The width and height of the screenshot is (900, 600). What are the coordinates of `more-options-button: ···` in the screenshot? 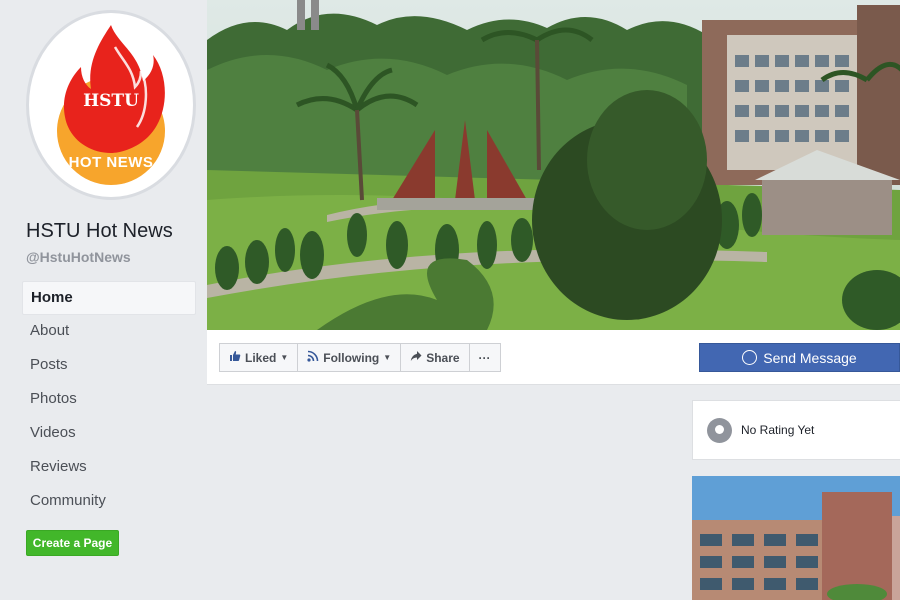 It's located at (484, 357).